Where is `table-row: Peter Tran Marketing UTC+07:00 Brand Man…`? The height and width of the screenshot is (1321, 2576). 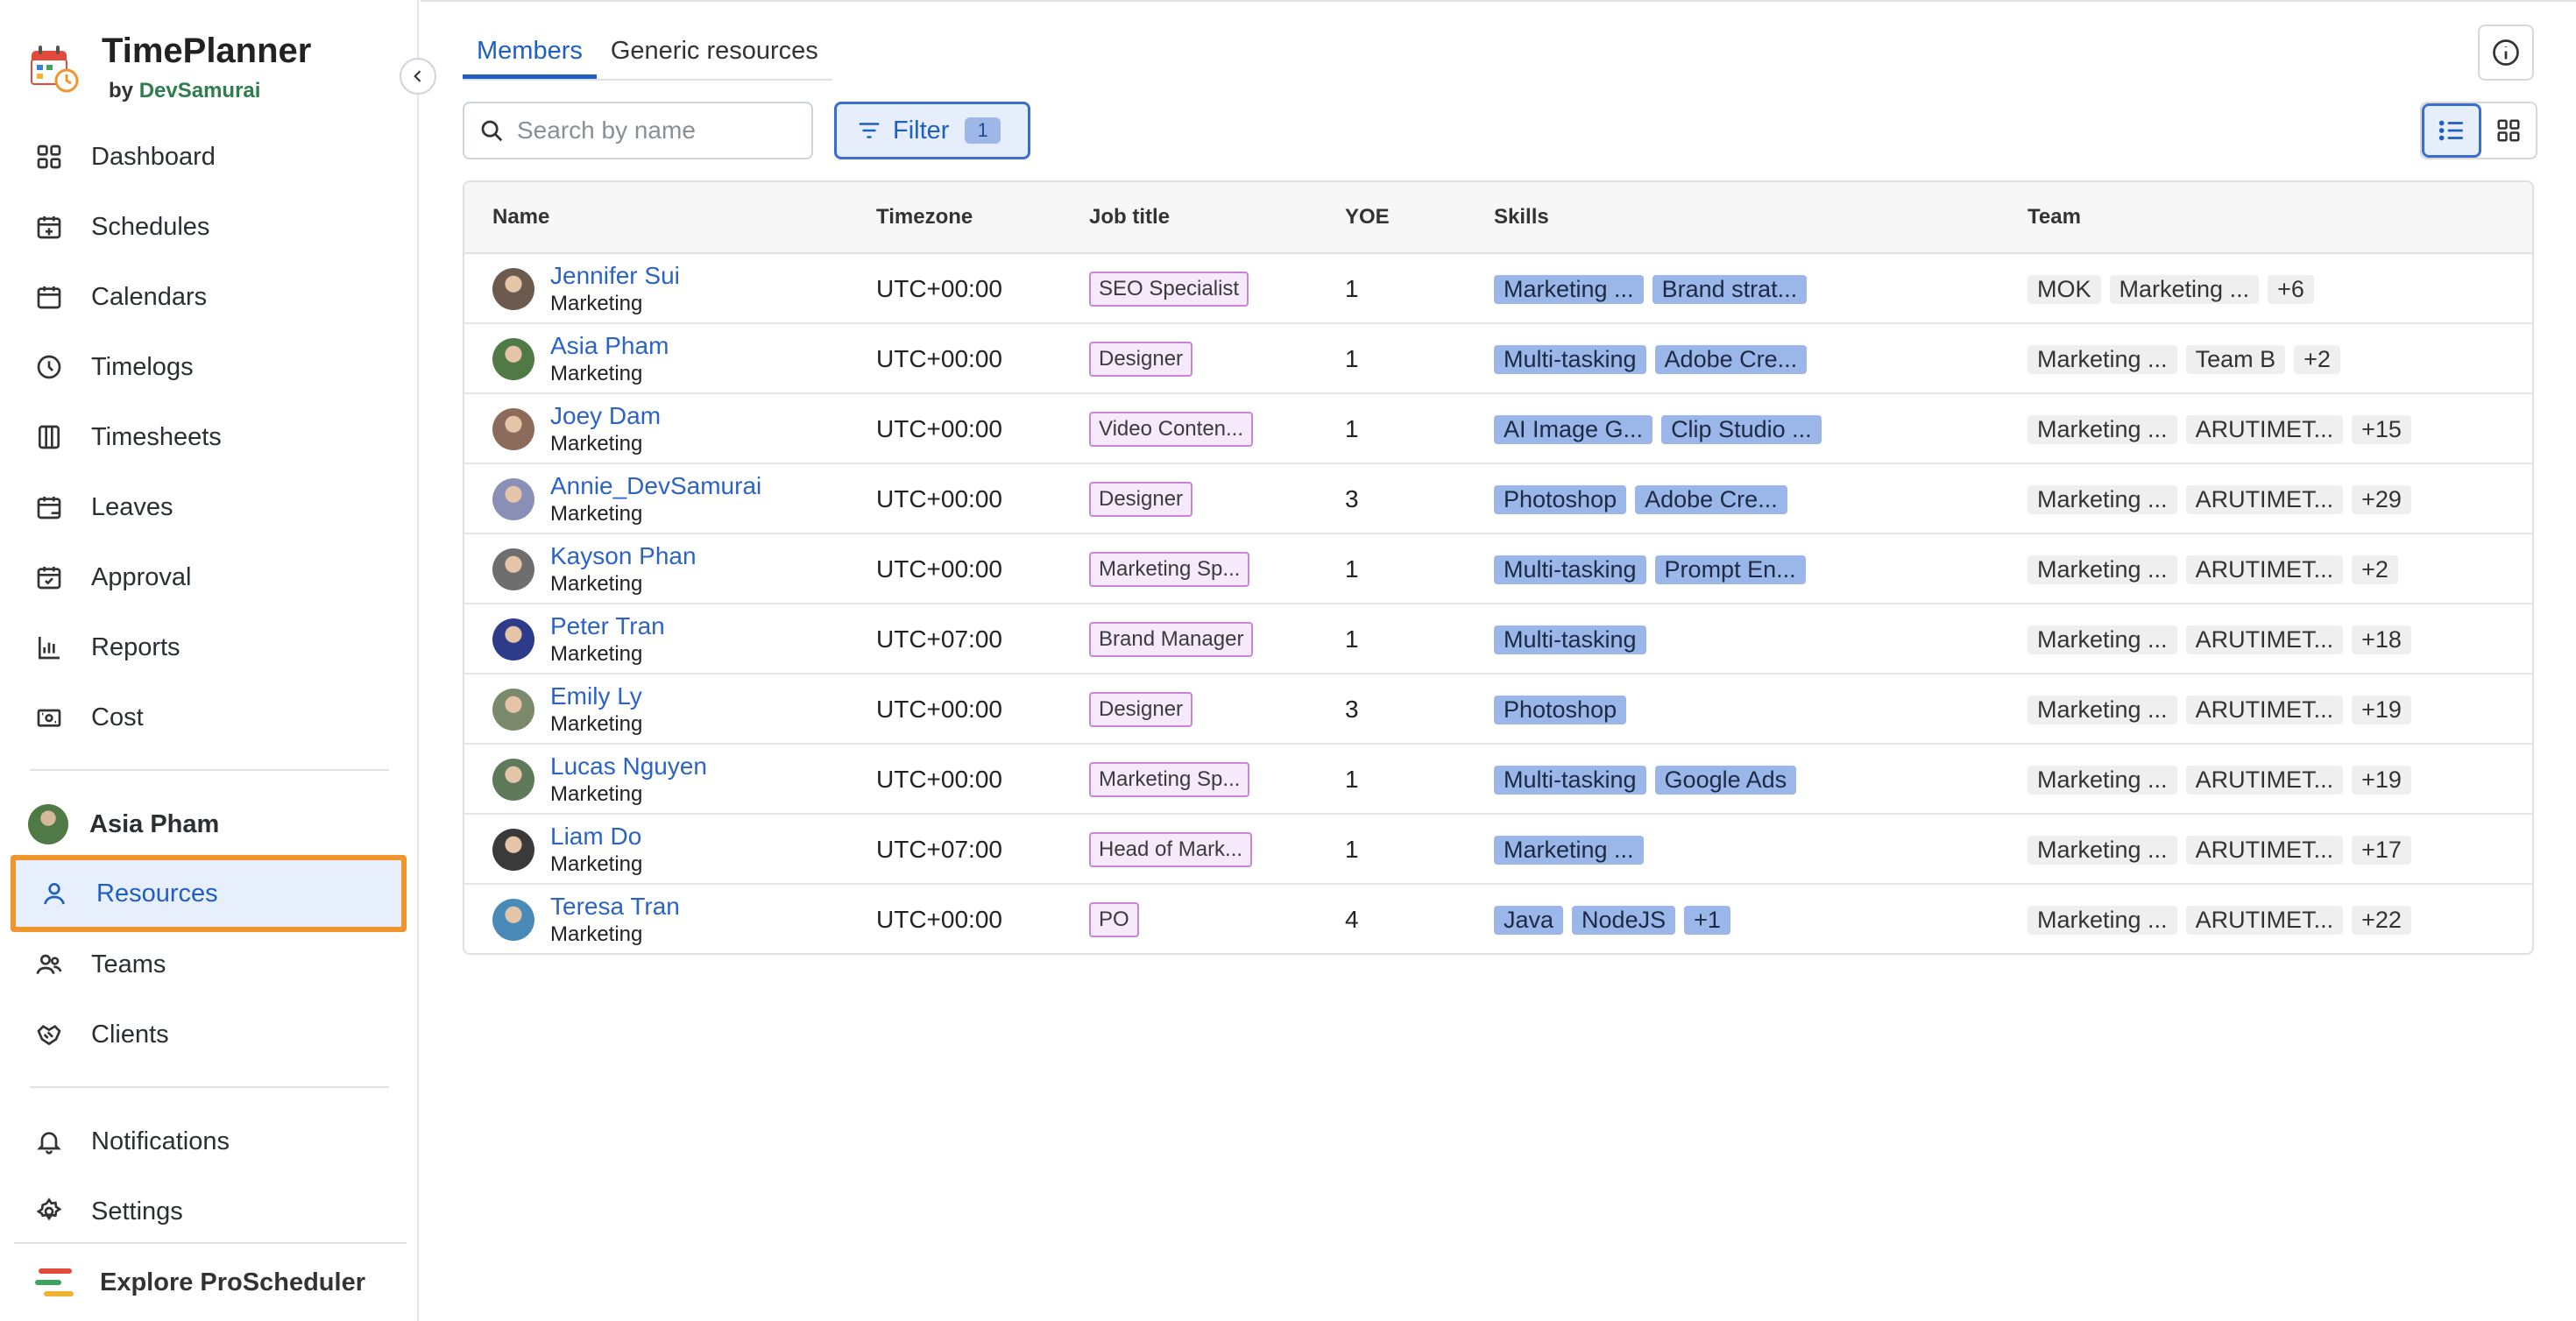
table-row: Peter Tran Marketing UTC+07:00 Brand Man… is located at coordinates (1498, 639).